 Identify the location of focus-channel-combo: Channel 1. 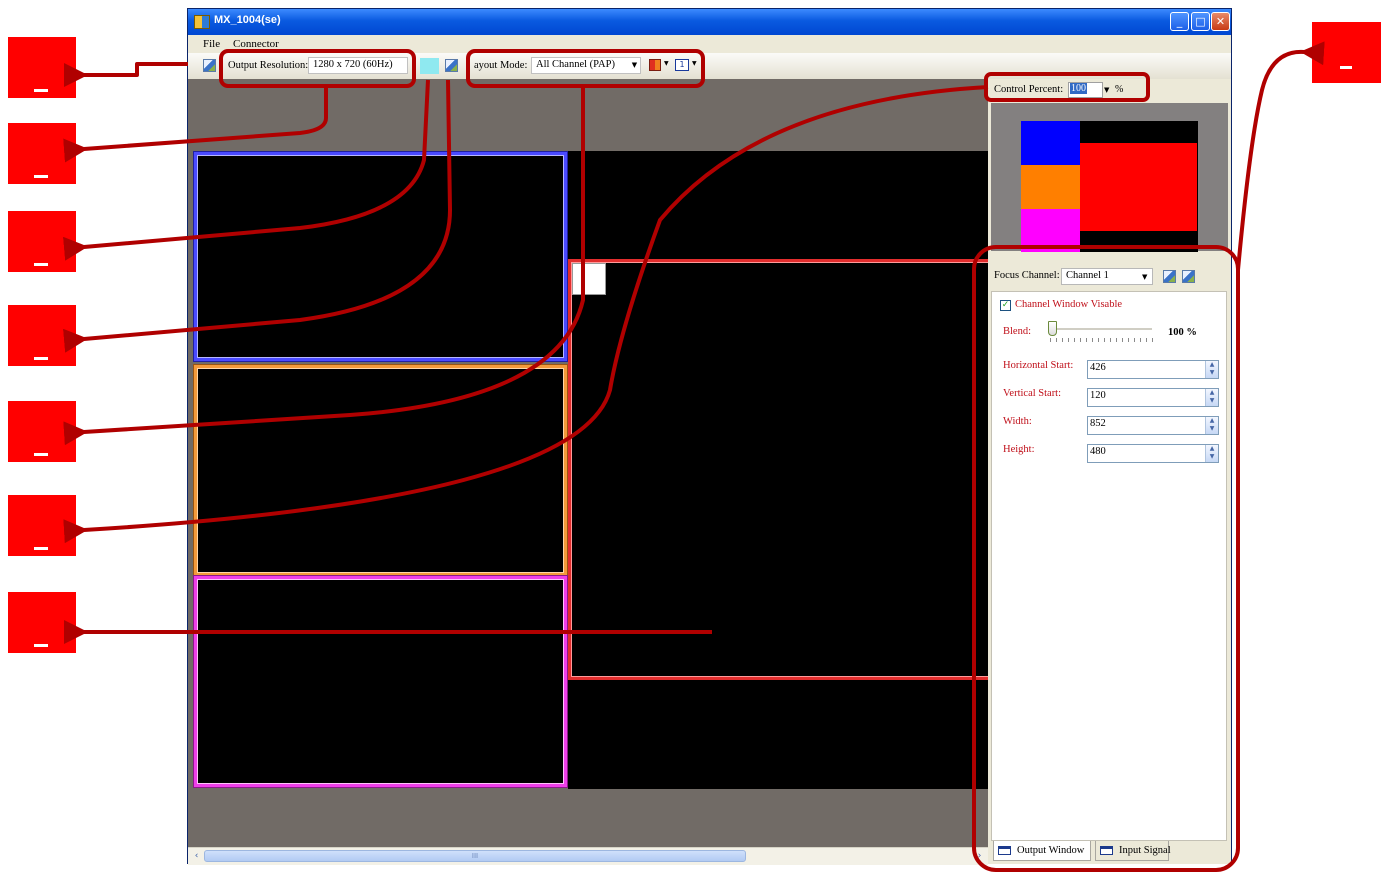
(1107, 276).